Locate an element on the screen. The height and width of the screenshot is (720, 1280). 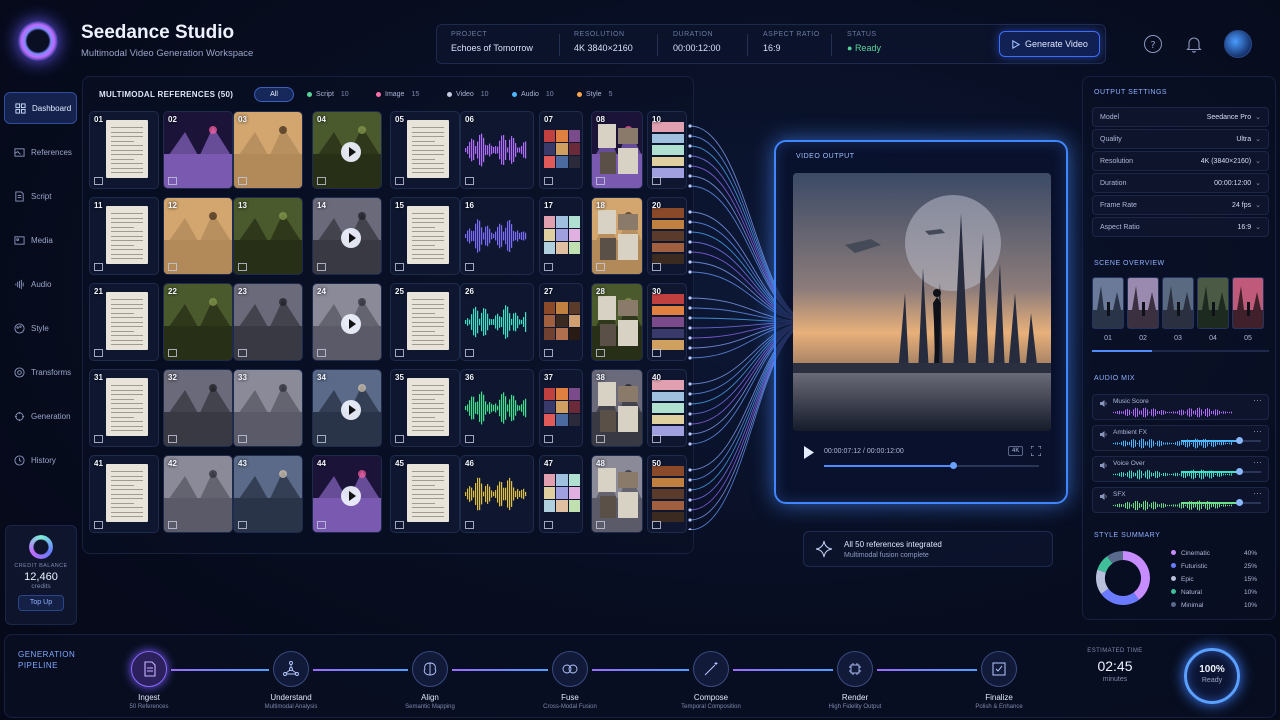
pipeline-stage-finalize: Finalize Polish & Enhance is located at coordinates (999, 680).